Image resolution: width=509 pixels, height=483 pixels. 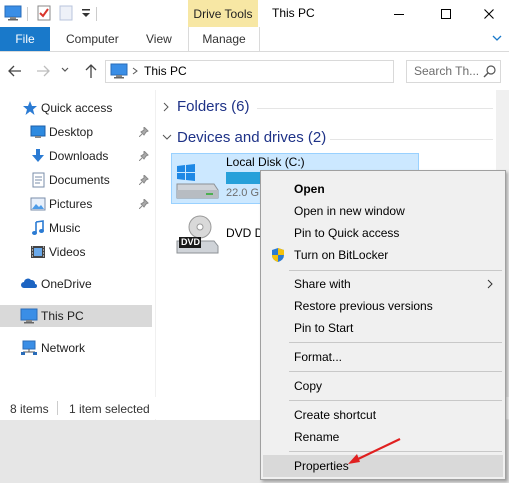 I want to click on menu-item-label: Turn on BitLocker, so click(x=341, y=255).